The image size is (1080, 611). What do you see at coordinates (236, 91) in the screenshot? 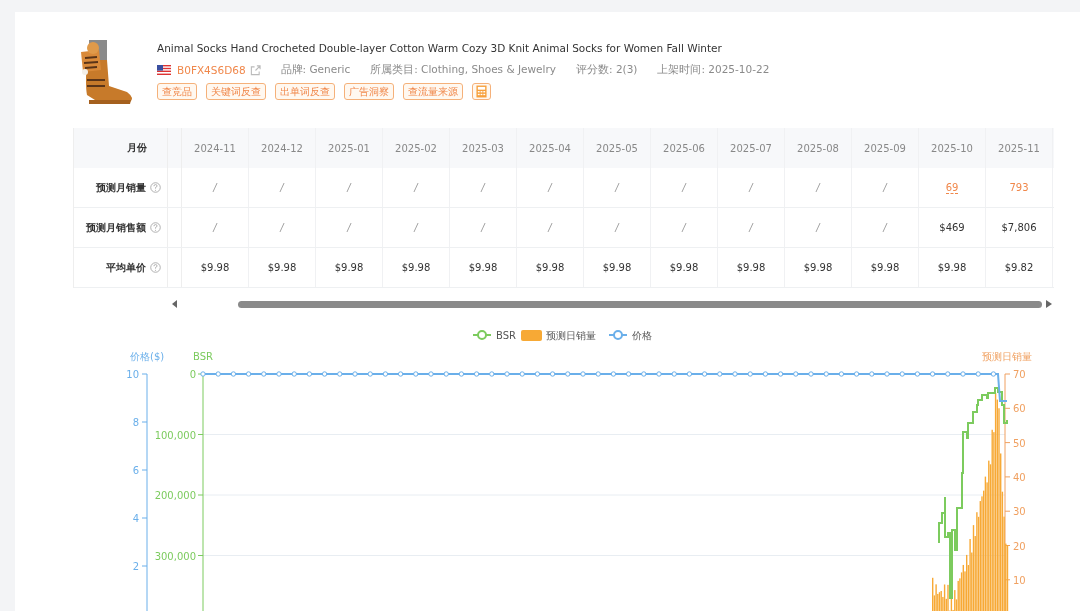
I see `tool-button: 关键词反查` at bounding box center [236, 91].